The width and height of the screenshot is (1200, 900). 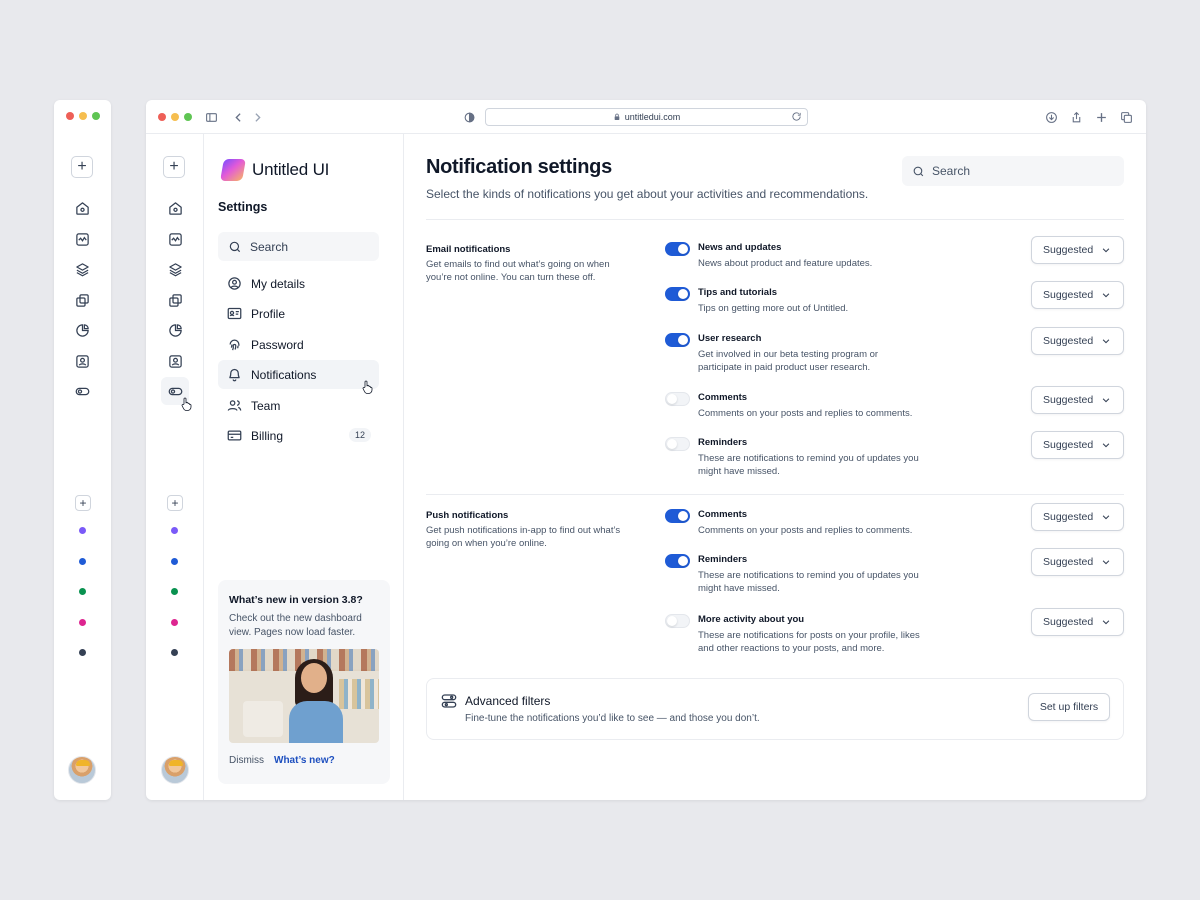 What do you see at coordinates (1069, 707) in the screenshot?
I see `set-up-filters-button: Set up filters` at bounding box center [1069, 707].